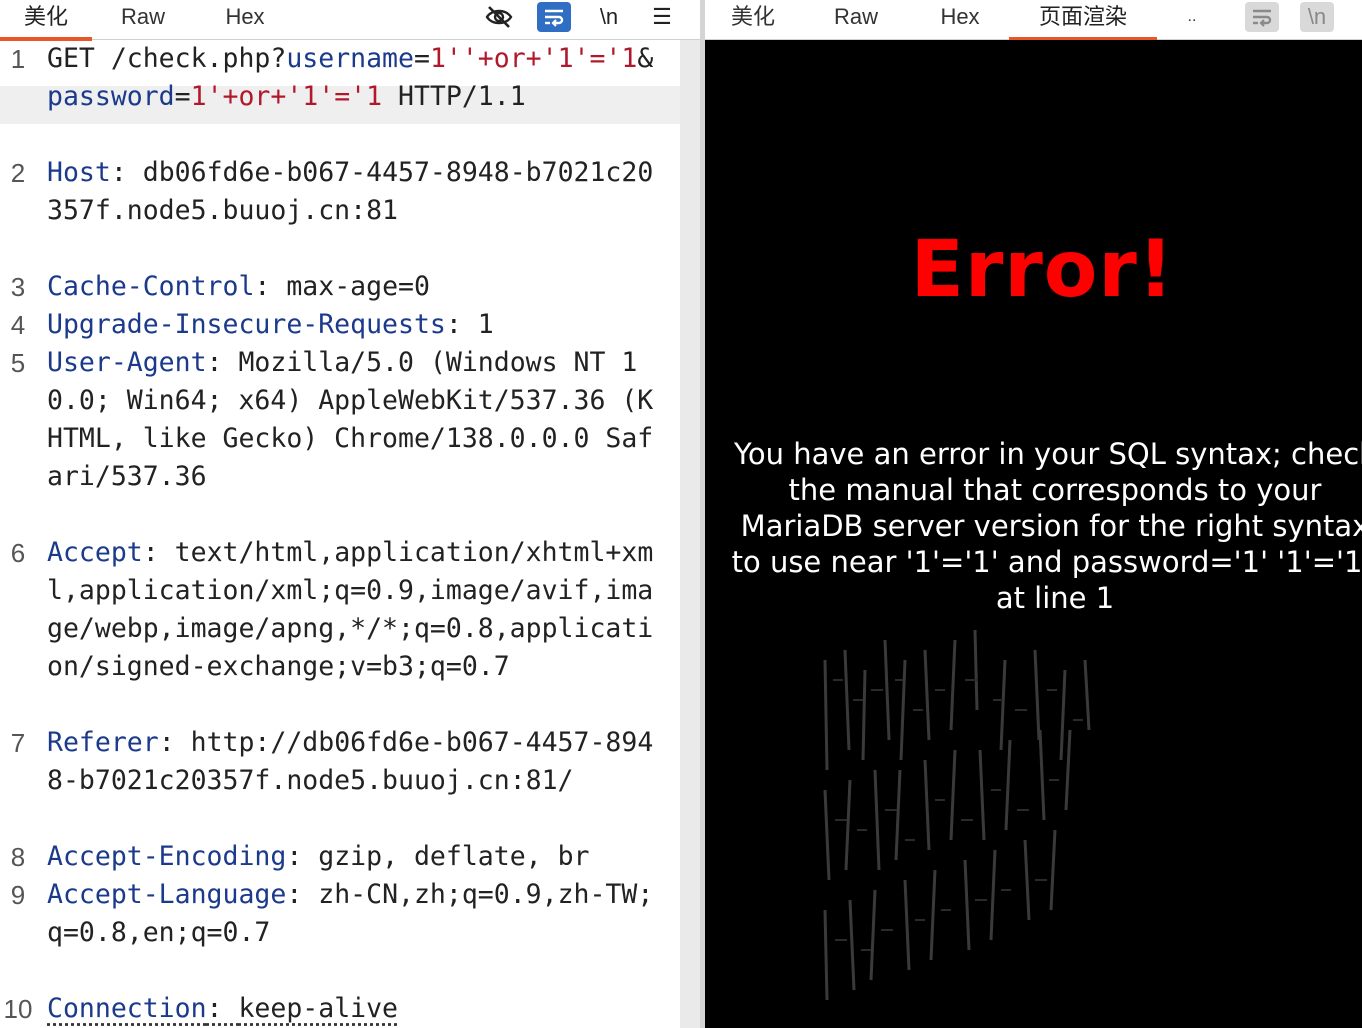  Describe the element at coordinates (286, 96) in the screenshot. I see `param-value: 1'+or+'1'='1` at that location.